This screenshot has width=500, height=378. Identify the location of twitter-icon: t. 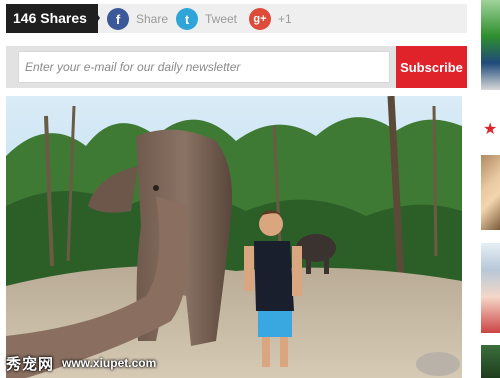
(187, 19).